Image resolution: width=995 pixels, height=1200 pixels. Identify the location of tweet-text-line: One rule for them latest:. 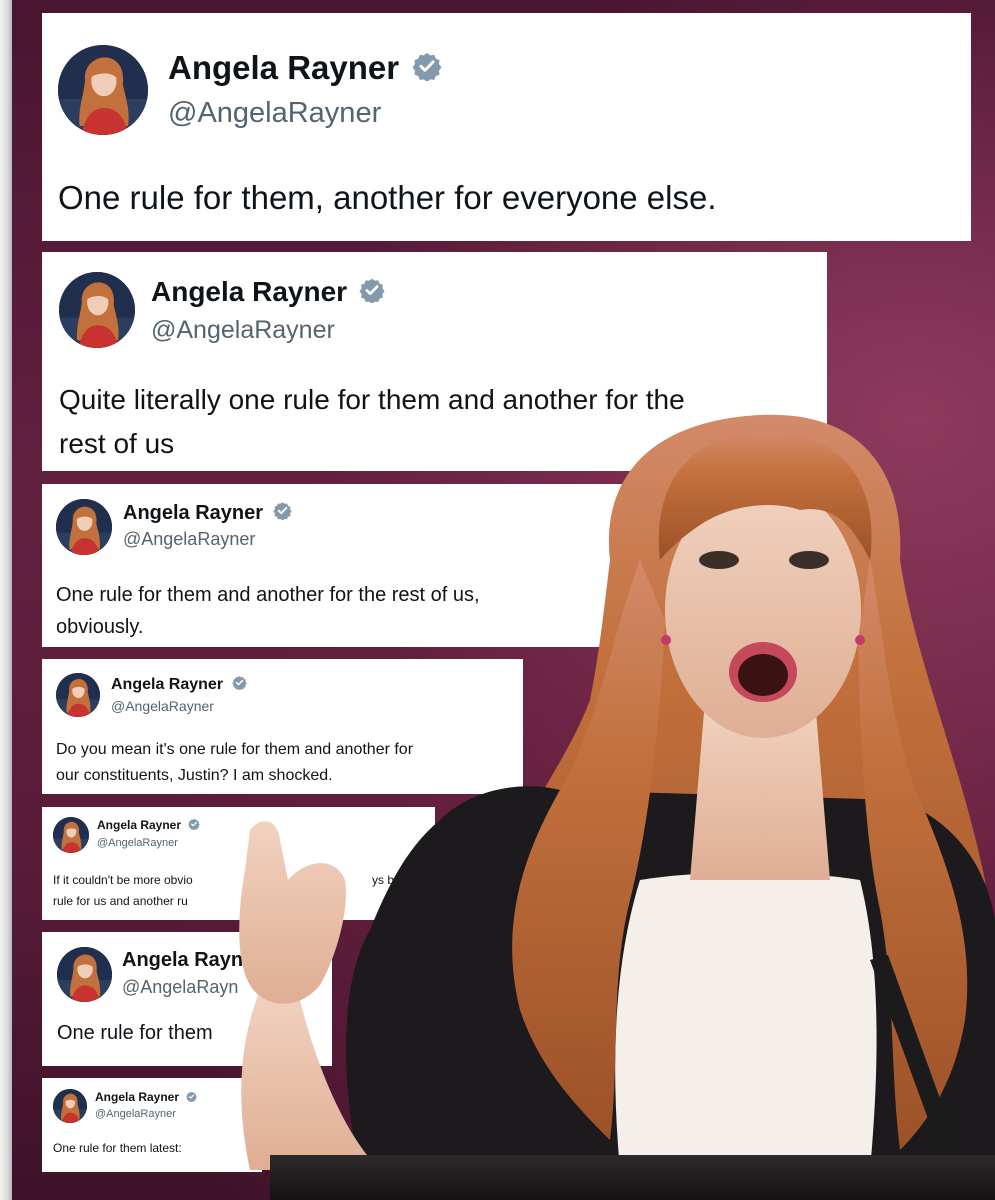
(117, 1148).